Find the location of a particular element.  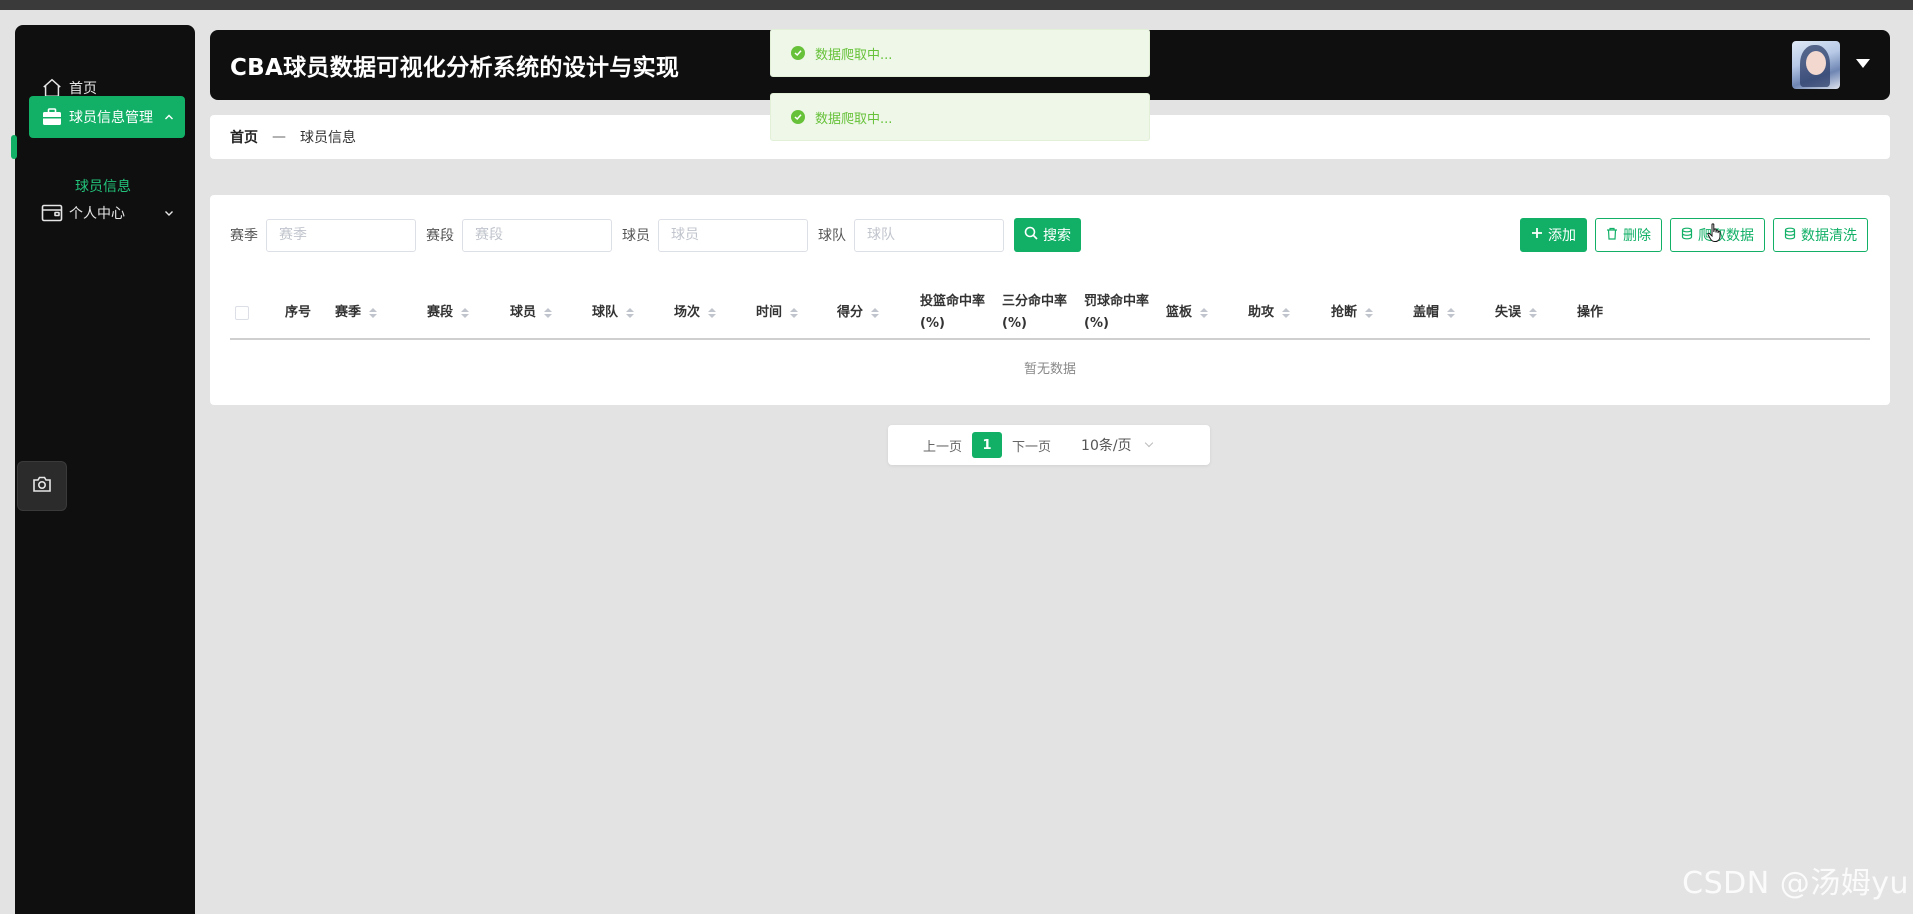

column-header: 时间 is located at coordinates (777, 312).